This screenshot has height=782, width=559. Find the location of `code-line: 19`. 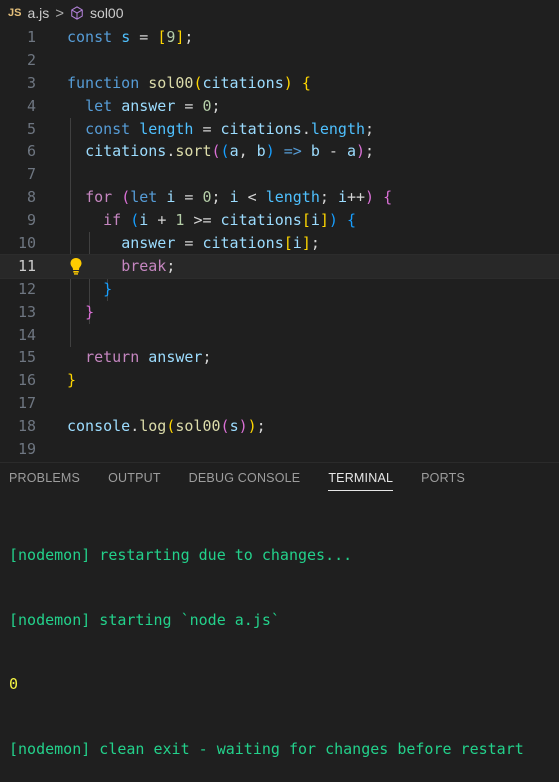

code-line: 19 is located at coordinates (279, 449).